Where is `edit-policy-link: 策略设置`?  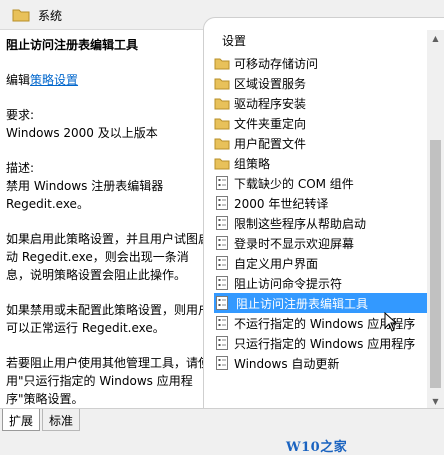 edit-policy-link: 策略设置 is located at coordinates (54, 80).